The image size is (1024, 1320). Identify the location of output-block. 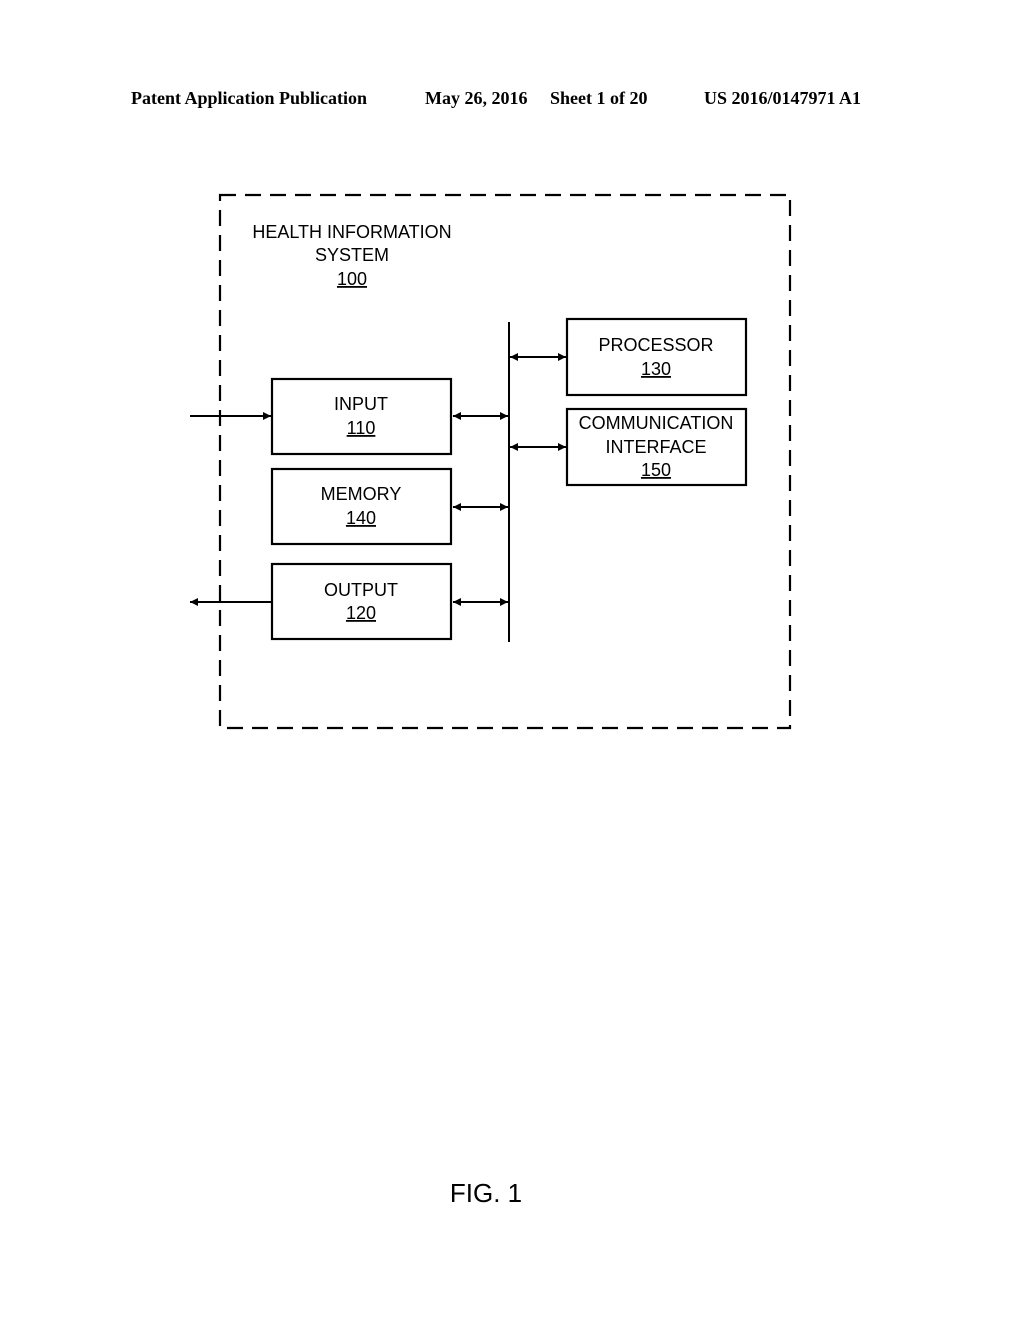
(361, 601).